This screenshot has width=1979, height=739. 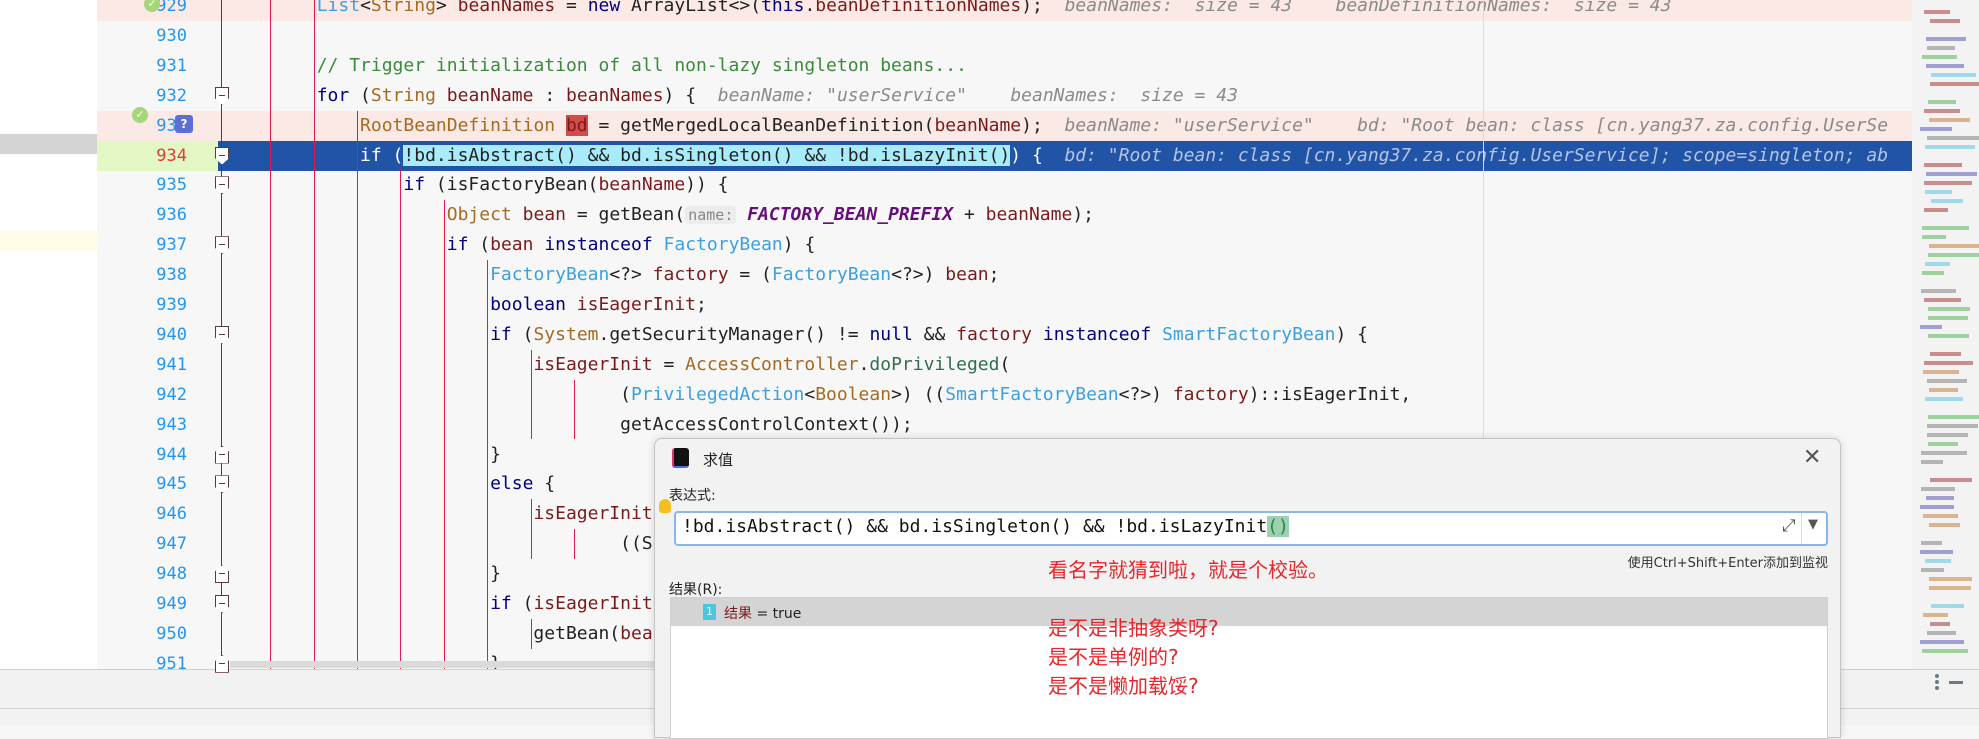 What do you see at coordinates (1004, 245) in the screenshot?
I see `code-line: 937 if (bean instanceof FactoryBean) {` at bounding box center [1004, 245].